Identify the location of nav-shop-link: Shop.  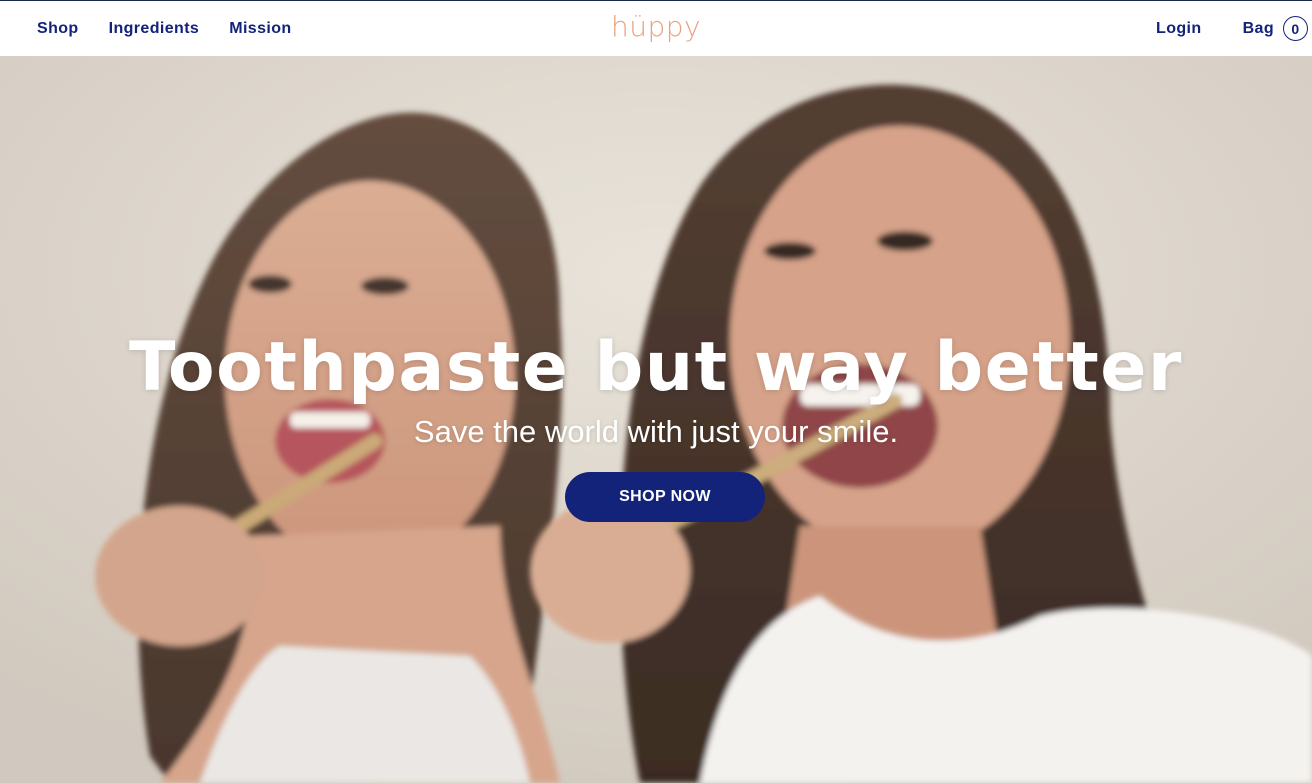
(58, 29).